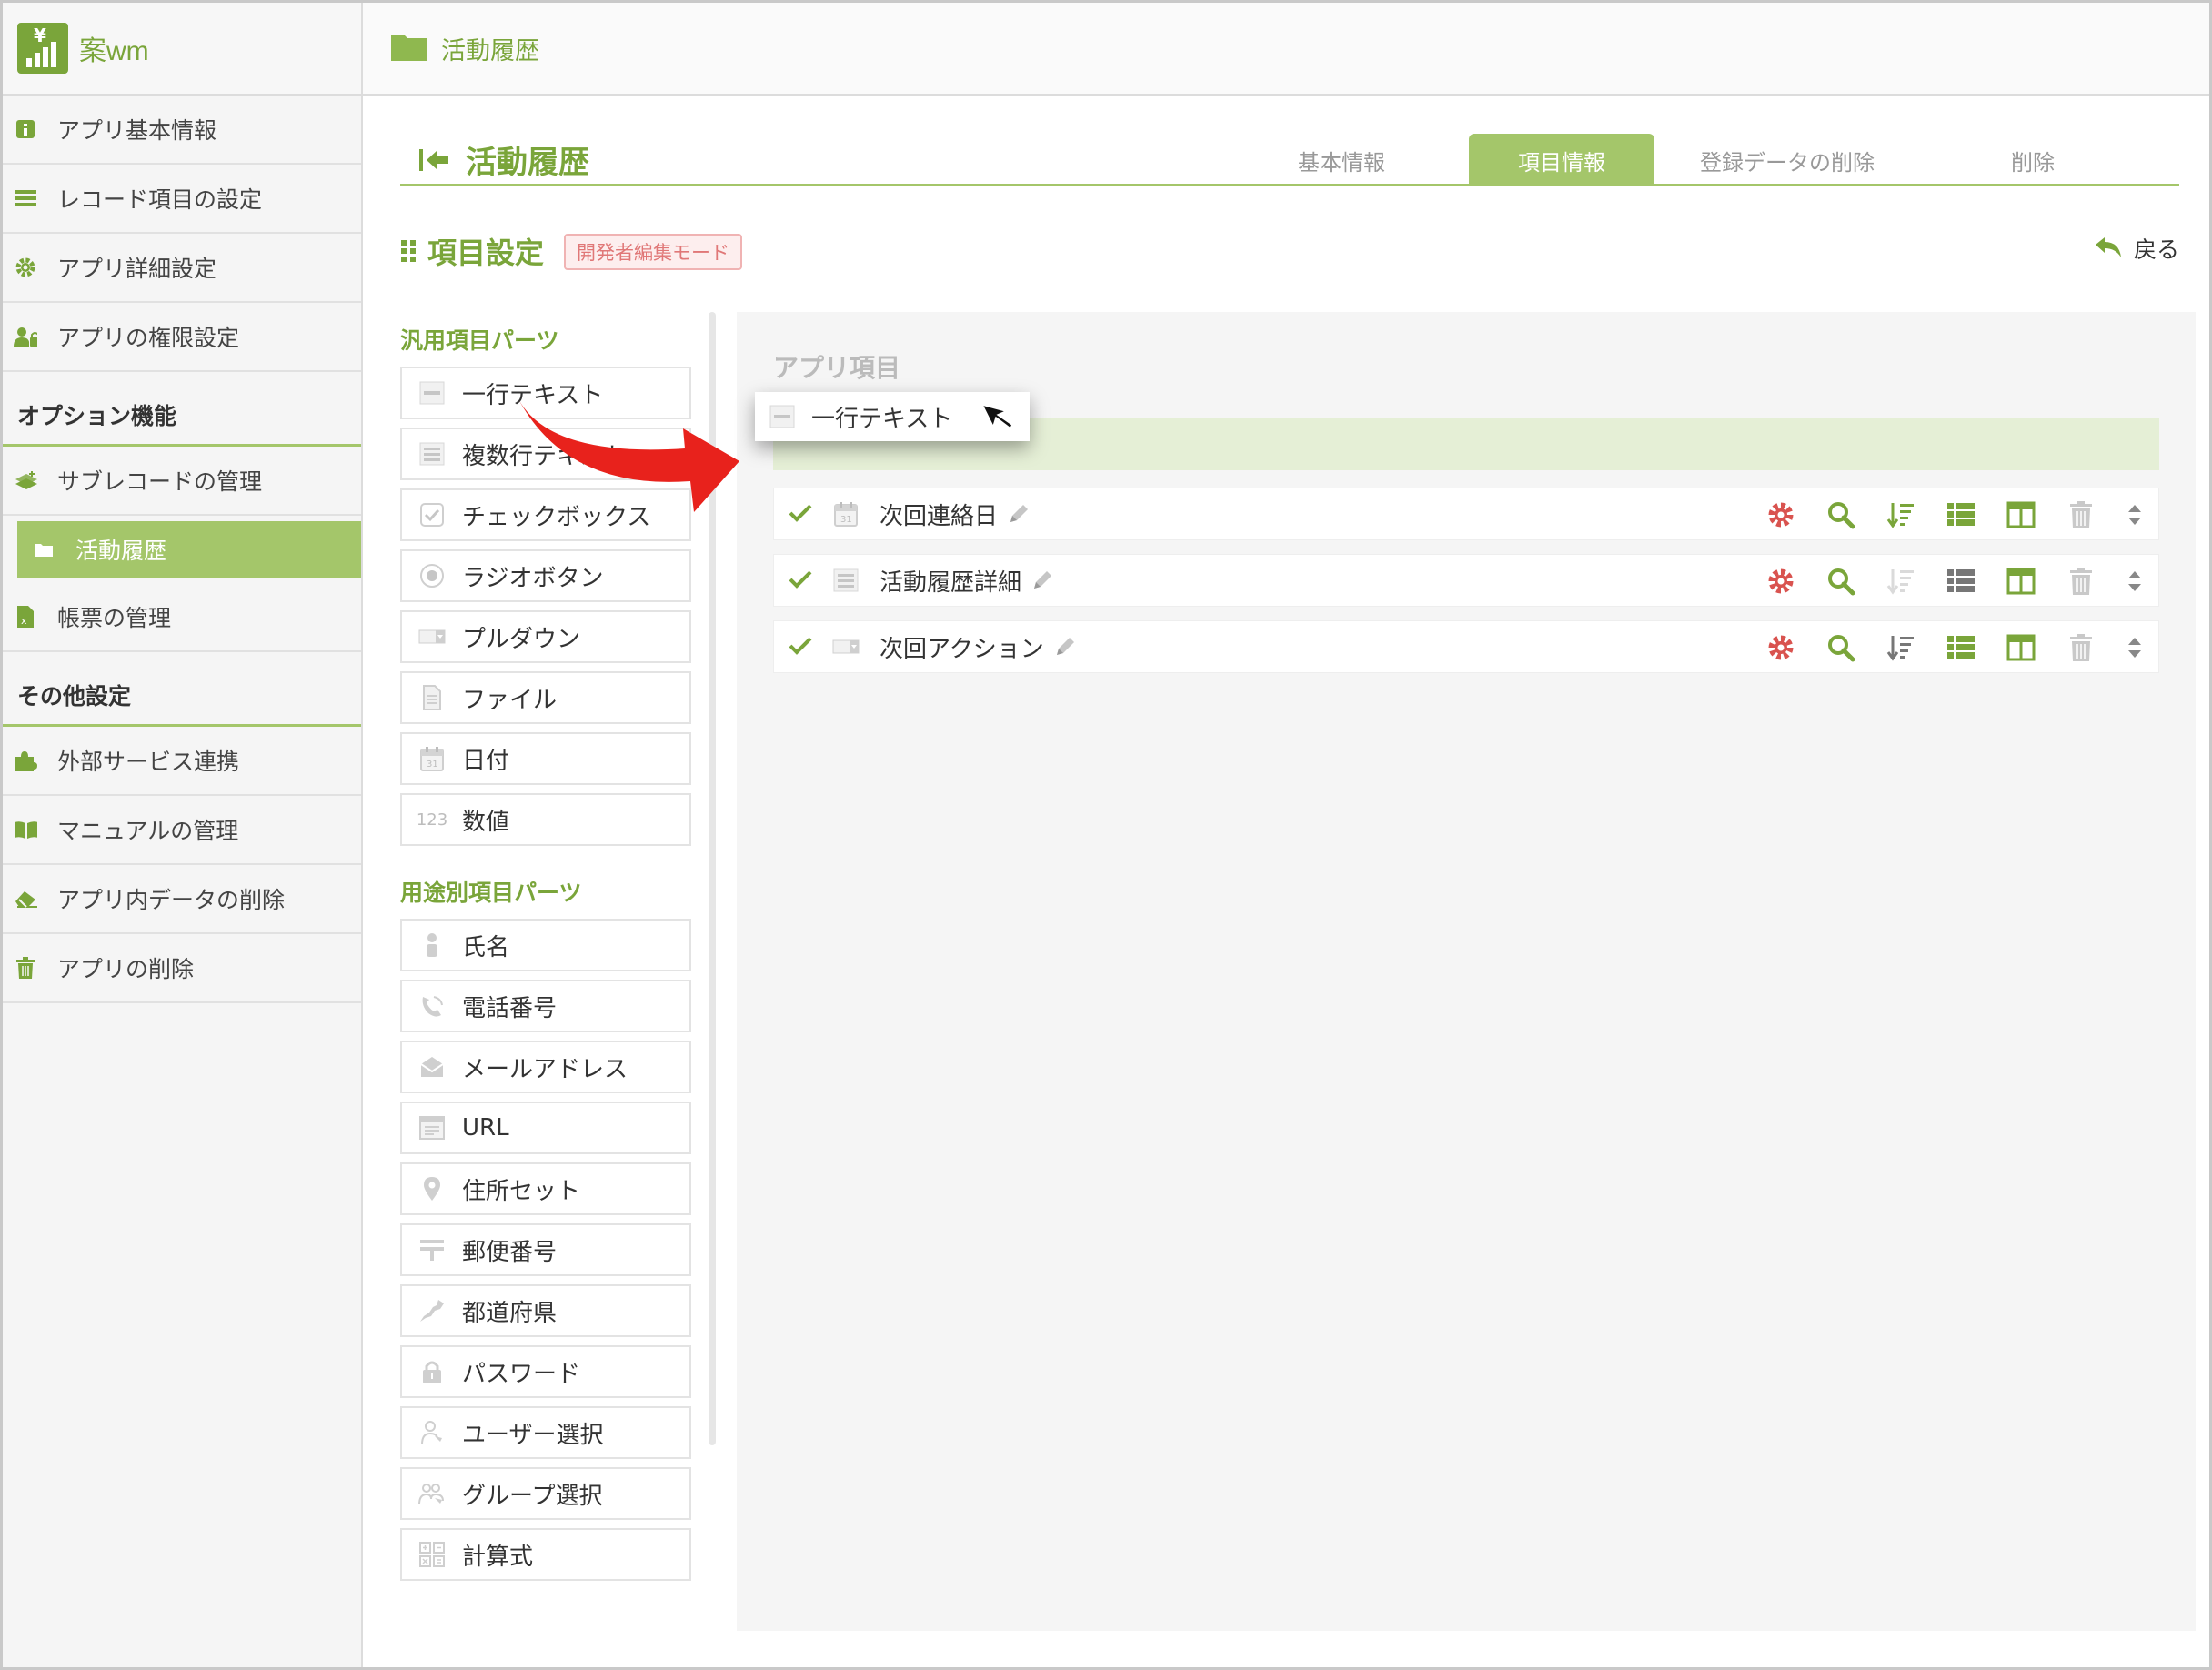 This screenshot has height=1670, width=2212. I want to click on sidebar-item-external-services: 外部サービス連携, so click(182, 761).